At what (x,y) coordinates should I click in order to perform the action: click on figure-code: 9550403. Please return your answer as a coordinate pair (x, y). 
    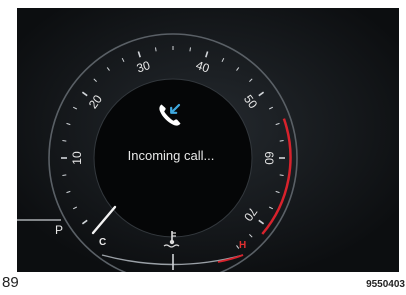
    Looking at the image, I should click on (385, 284).